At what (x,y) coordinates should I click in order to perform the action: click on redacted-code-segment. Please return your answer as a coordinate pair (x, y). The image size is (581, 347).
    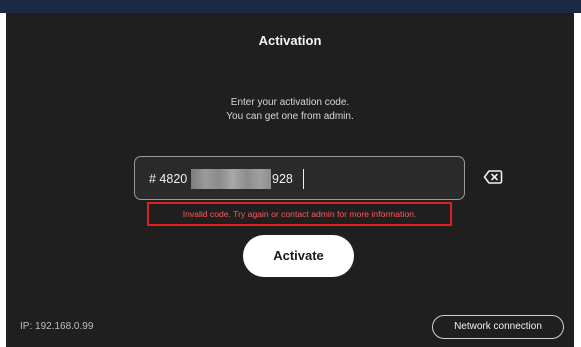
    Looking at the image, I should click on (231, 179).